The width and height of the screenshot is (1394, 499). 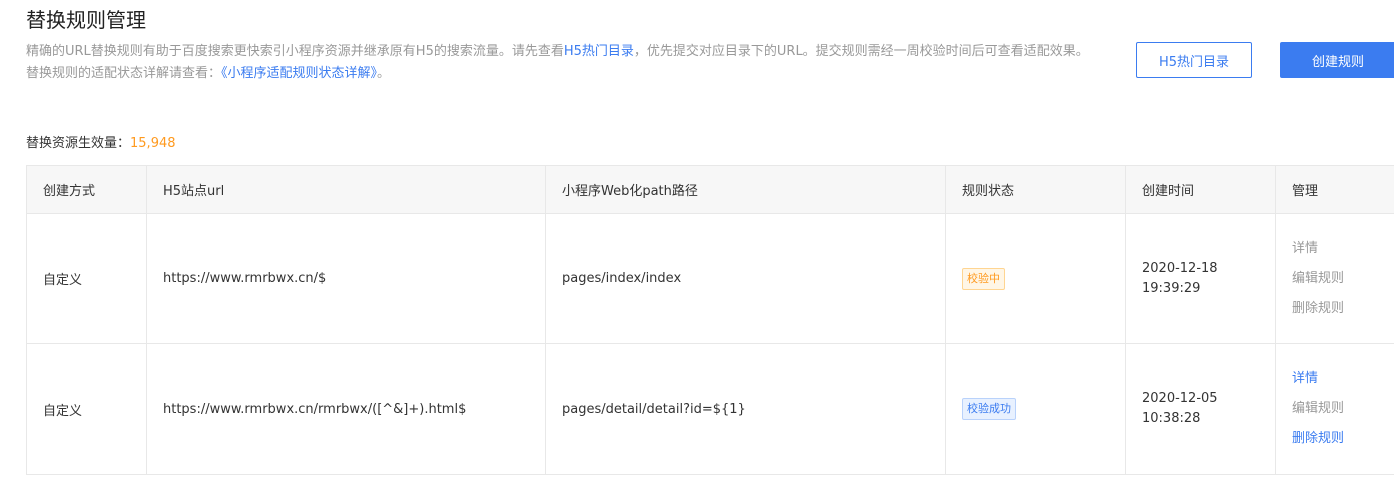 I want to click on status-badge: 校验成功, so click(x=989, y=409).